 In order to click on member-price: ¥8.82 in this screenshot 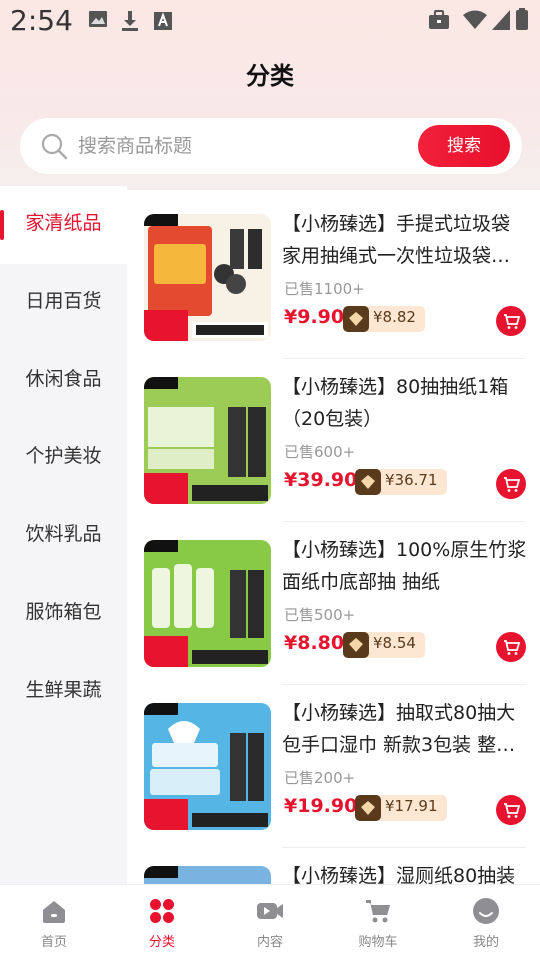, I will do `click(394, 317)`.